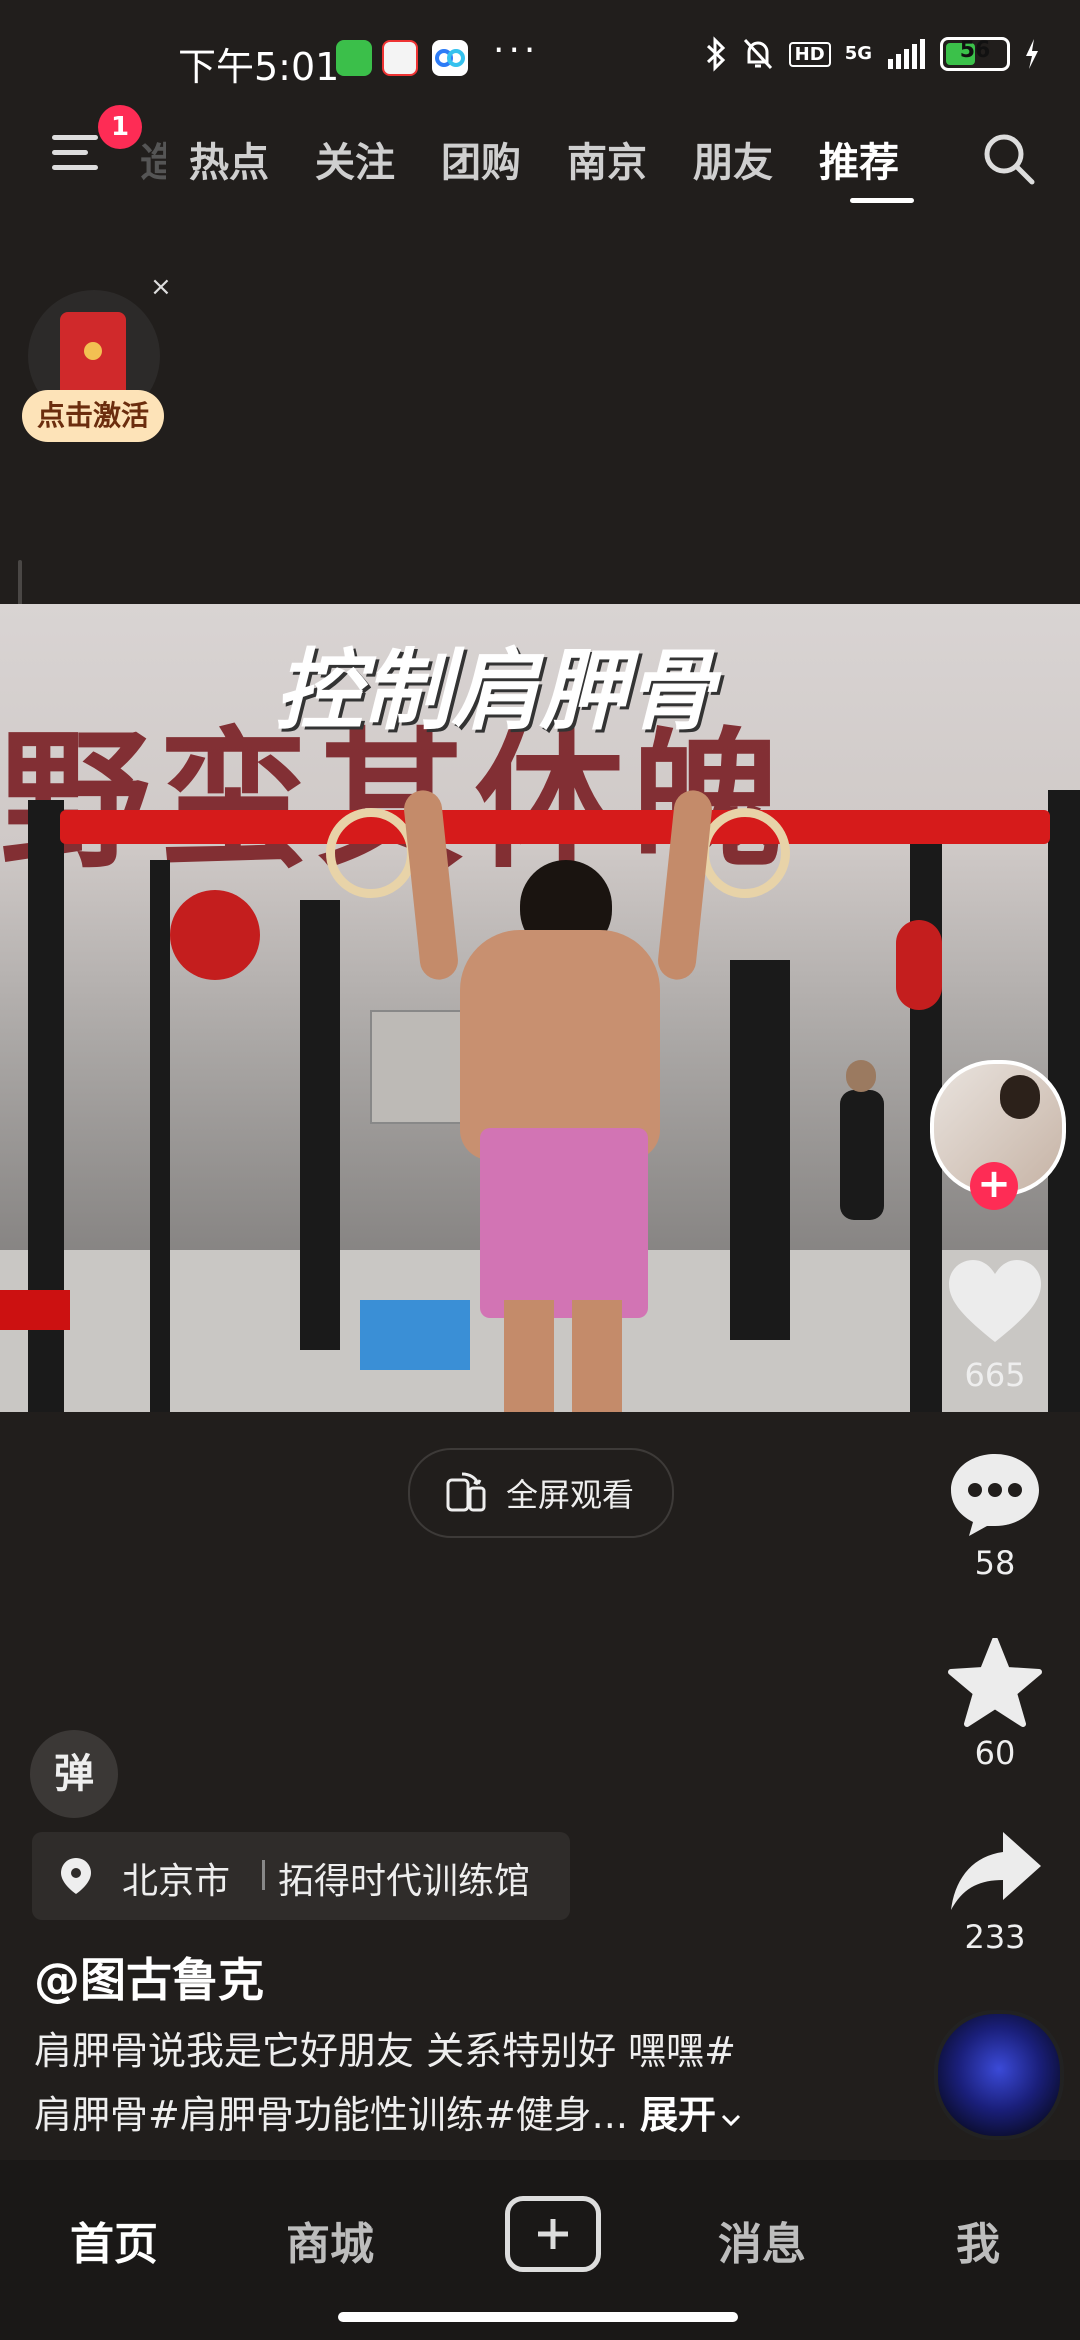 Image resolution: width=1080 pixels, height=2340 pixels. I want to click on gymnastic-ring-right, so click(745, 853).